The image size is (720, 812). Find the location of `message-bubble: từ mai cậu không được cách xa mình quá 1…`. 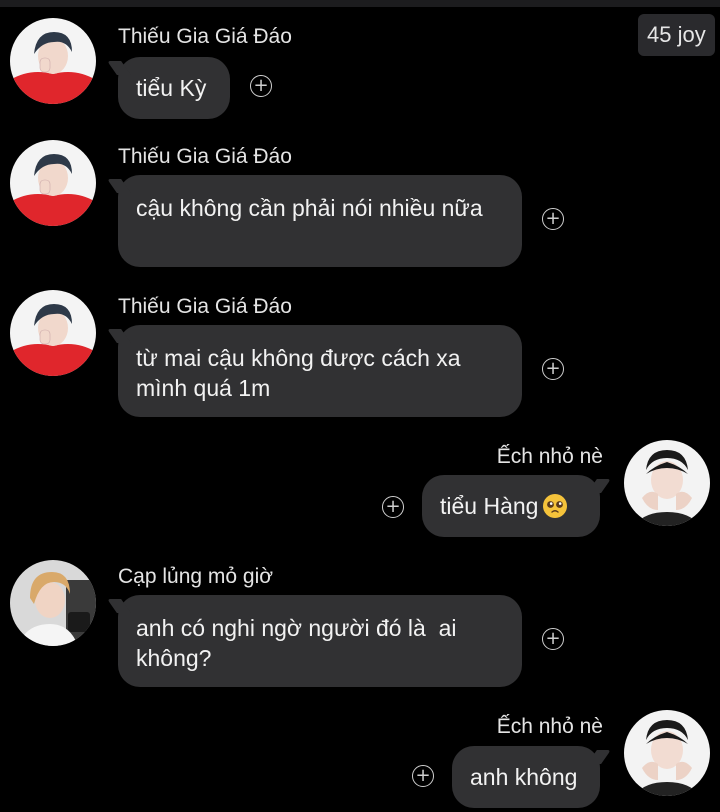

message-bubble: từ mai cậu không được cách xa mình quá 1… is located at coordinates (314, 371).